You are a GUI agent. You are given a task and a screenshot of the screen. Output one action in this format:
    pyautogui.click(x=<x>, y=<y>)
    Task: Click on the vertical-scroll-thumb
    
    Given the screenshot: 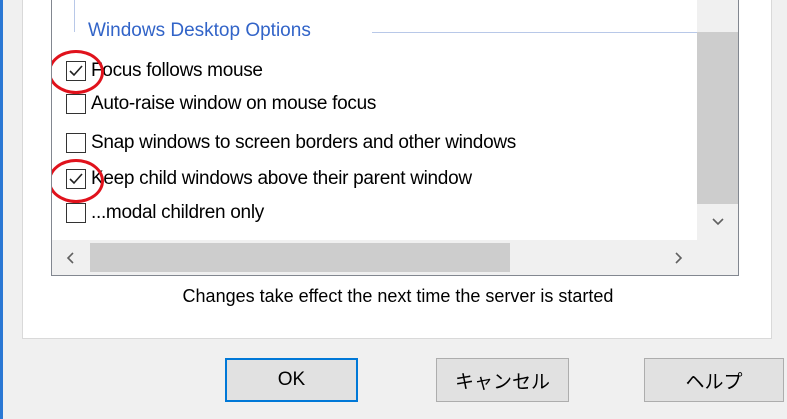 What is the action you would take?
    pyautogui.click(x=717, y=118)
    